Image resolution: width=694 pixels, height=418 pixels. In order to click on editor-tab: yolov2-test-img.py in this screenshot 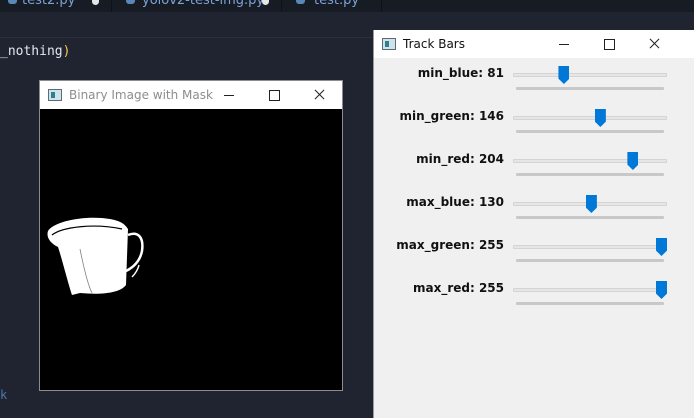, I will do `click(197, 6)`.